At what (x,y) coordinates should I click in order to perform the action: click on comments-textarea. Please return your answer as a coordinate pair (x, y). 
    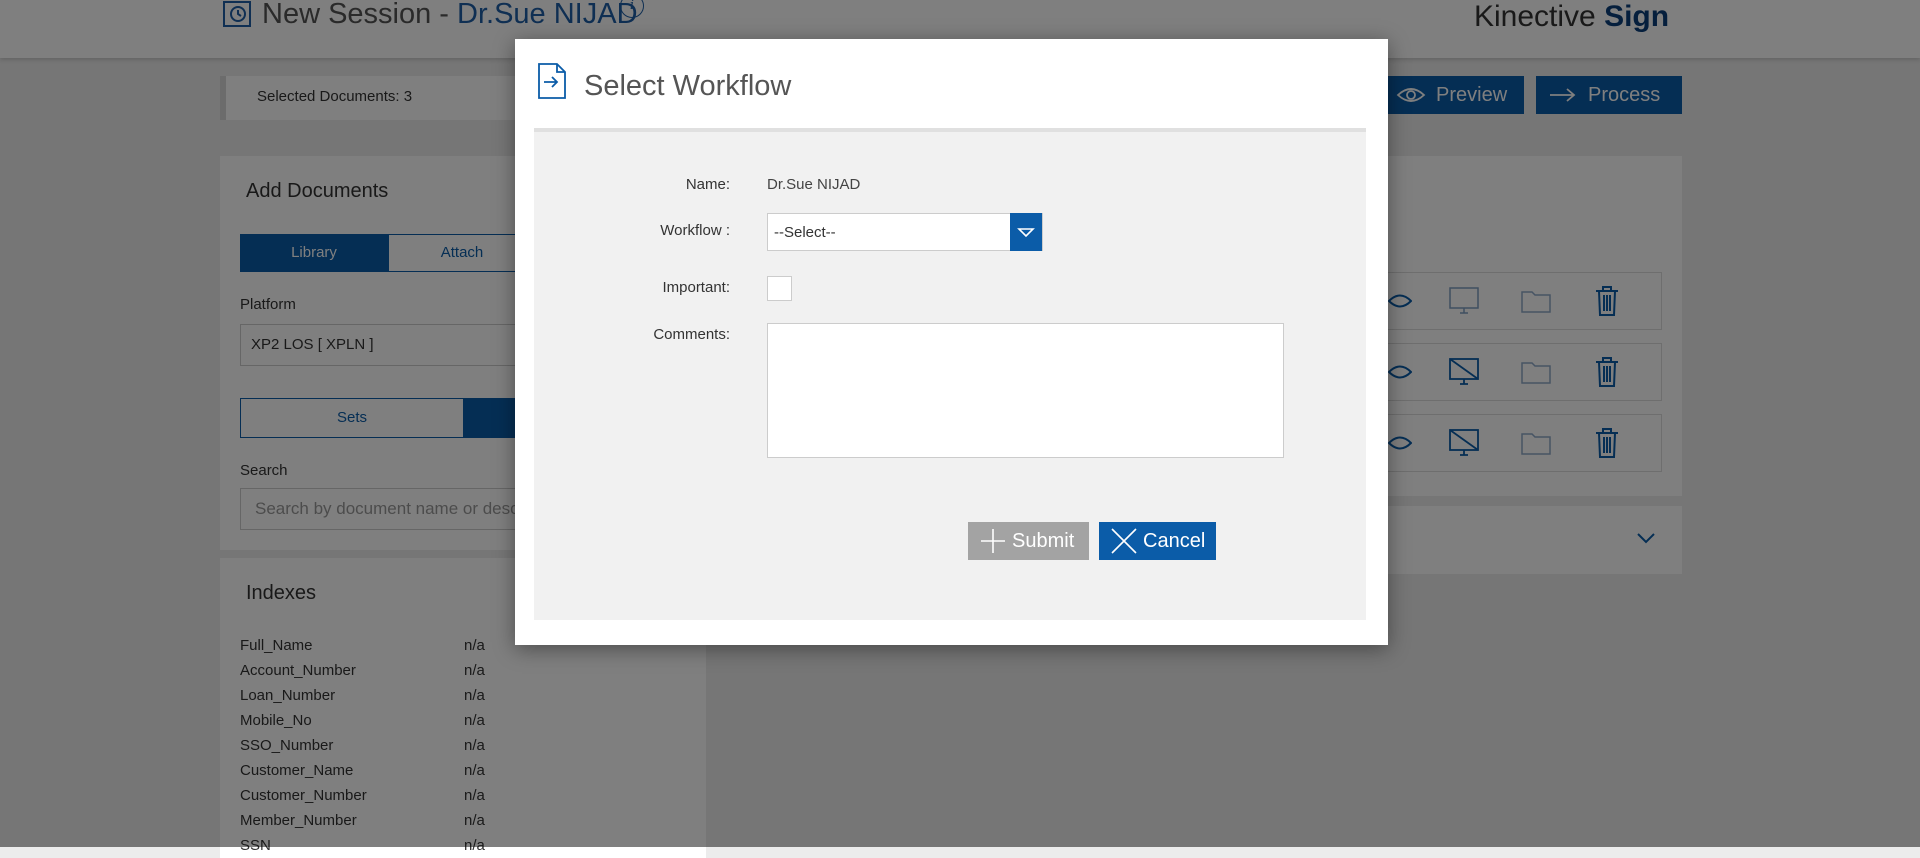
    Looking at the image, I should click on (1025, 390).